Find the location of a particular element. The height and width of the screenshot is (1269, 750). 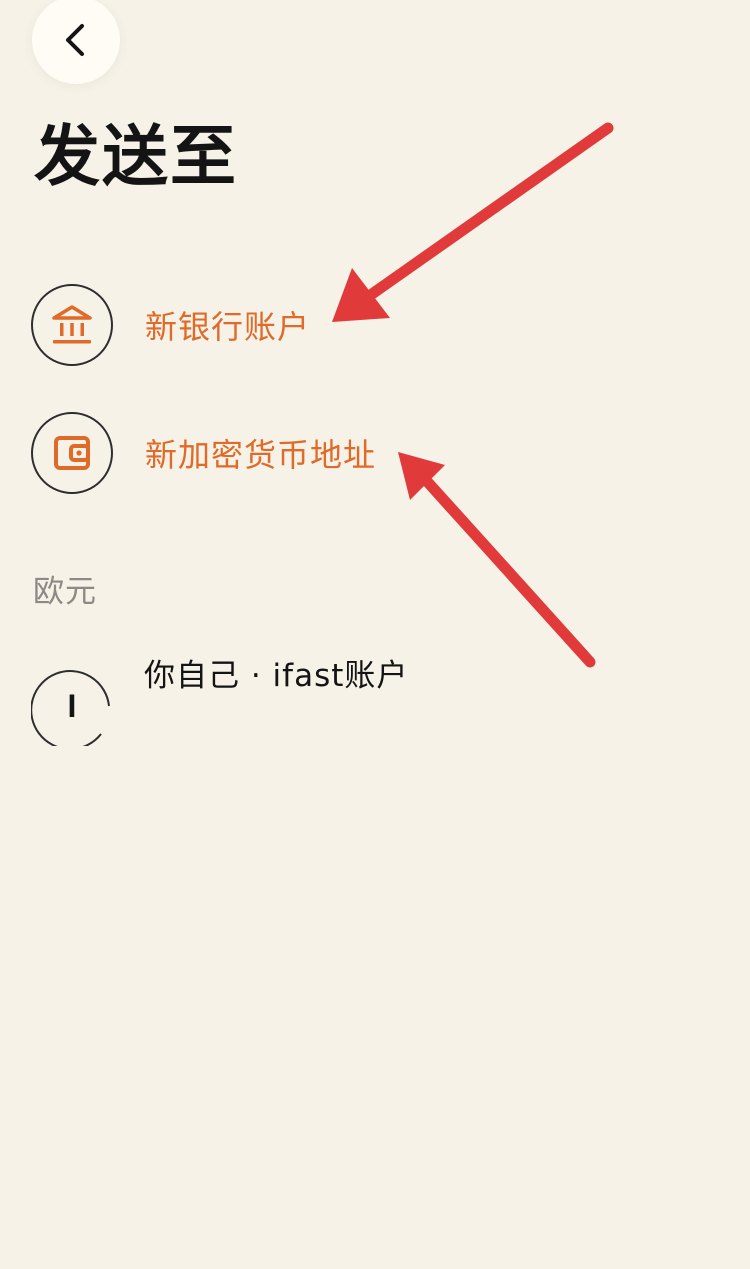

new-bank-account-label: 新银行账户 is located at coordinates (228, 327).